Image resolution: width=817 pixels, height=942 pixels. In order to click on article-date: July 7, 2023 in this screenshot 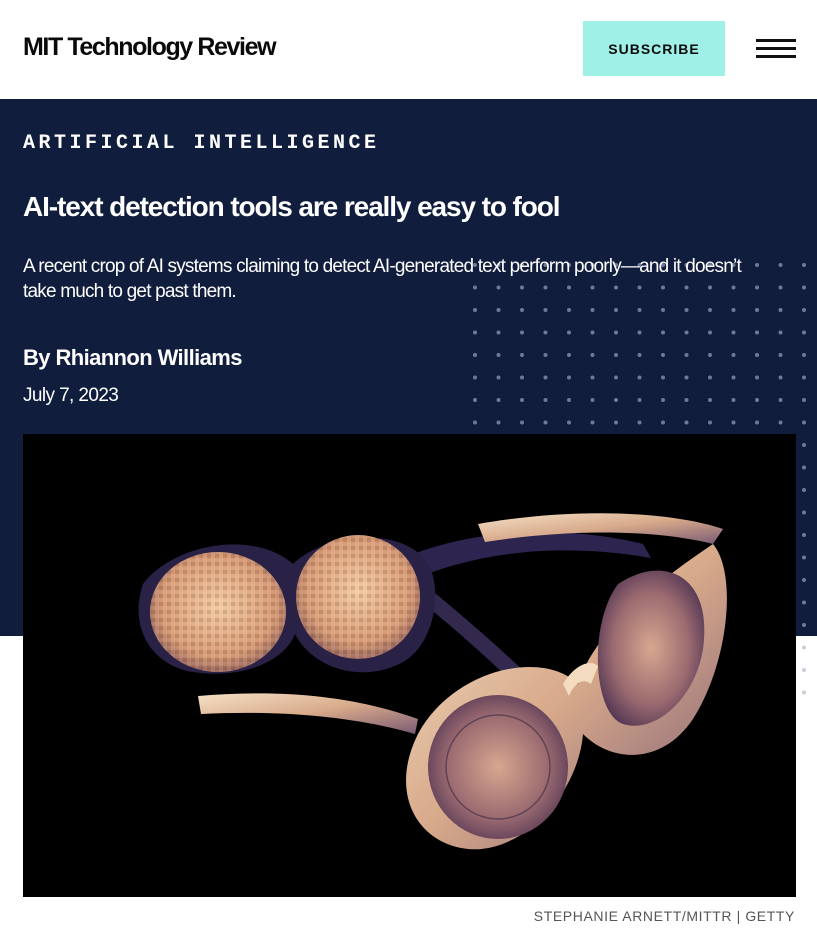, I will do `click(71, 395)`.